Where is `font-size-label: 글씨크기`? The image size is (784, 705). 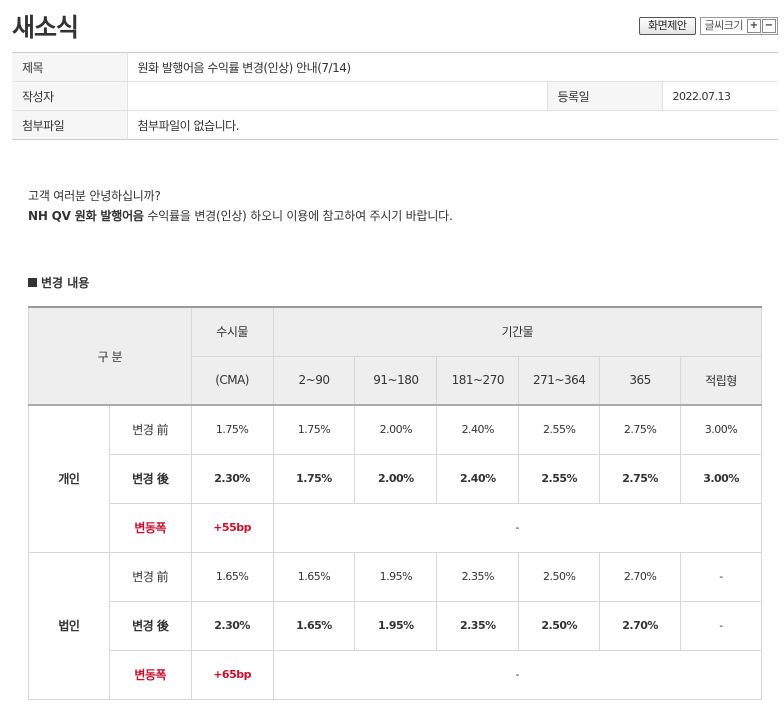 font-size-label: 글씨크기 is located at coordinates (724, 25).